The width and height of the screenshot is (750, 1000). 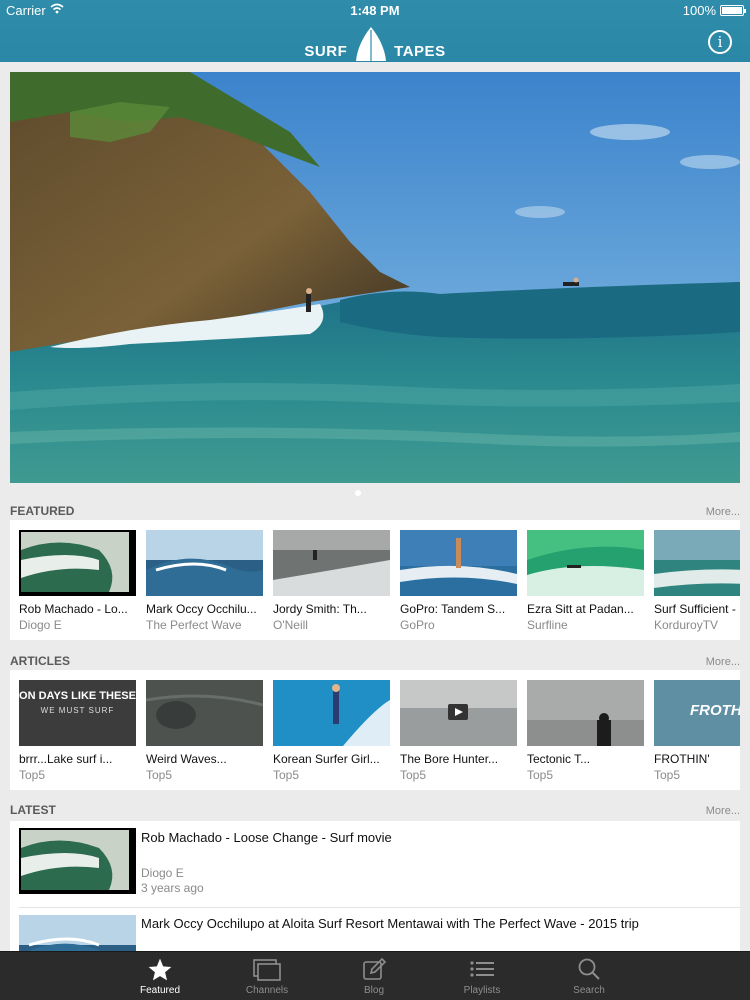 What do you see at coordinates (695, 609) in the screenshot?
I see `card-title: Surf Sufficient -` at bounding box center [695, 609].